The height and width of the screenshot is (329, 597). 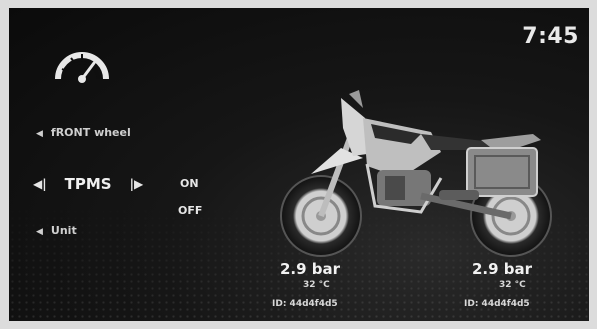 I want to click on speedometer-icon, so click(x=82, y=66).